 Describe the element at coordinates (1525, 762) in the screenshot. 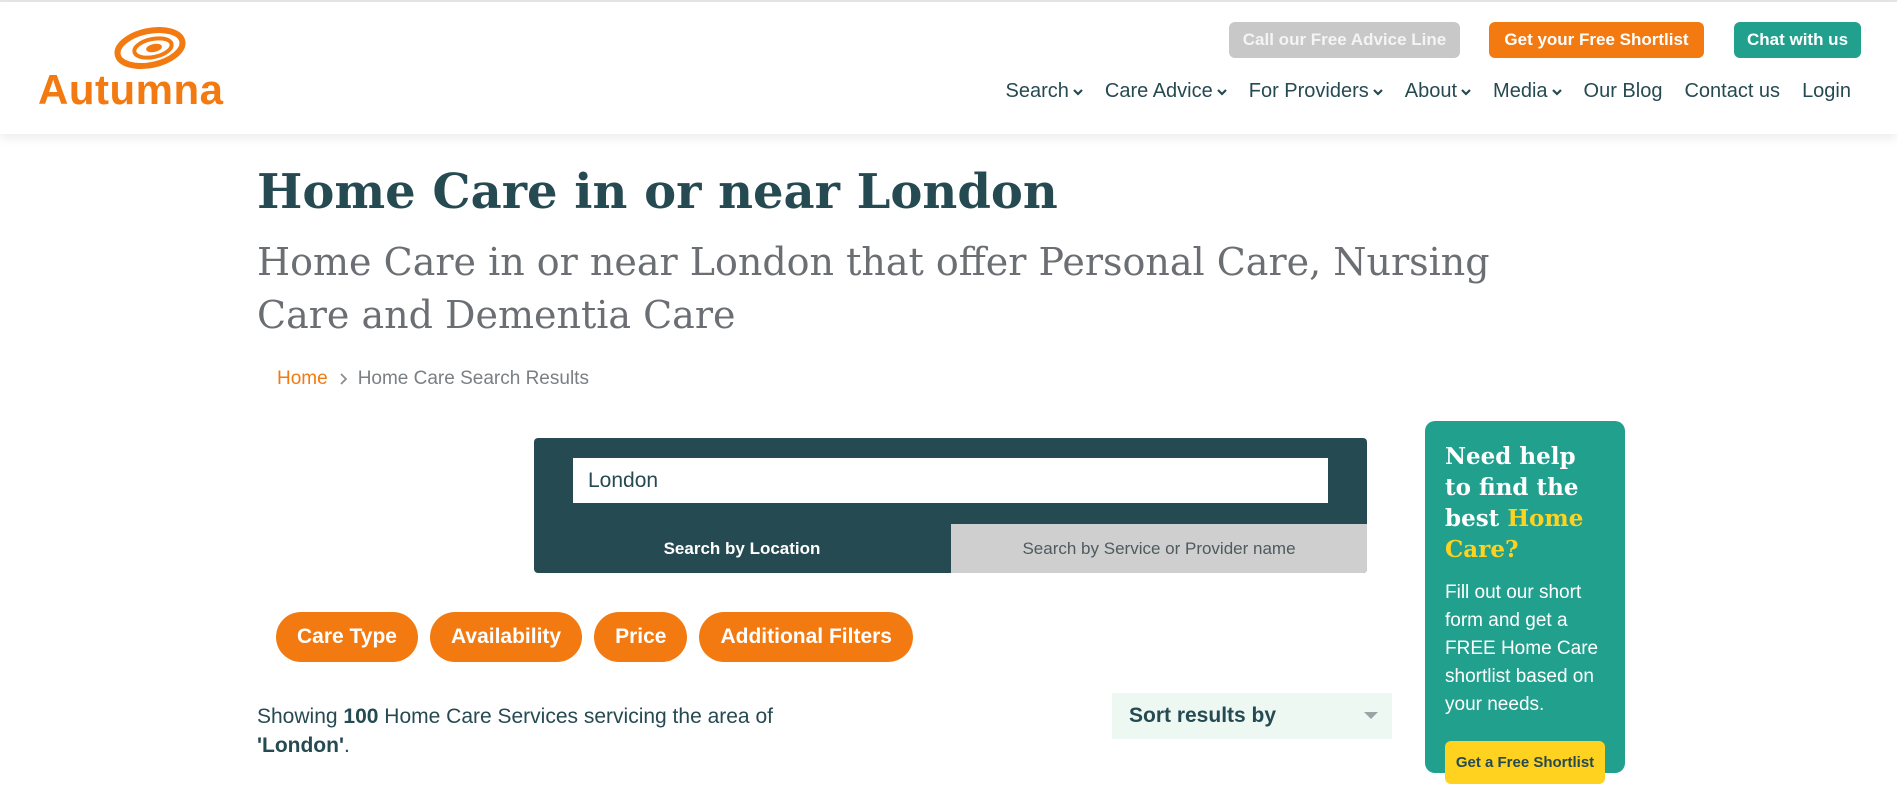

I see `get-free-shortlist-button: Get a Free Shortlist` at that location.